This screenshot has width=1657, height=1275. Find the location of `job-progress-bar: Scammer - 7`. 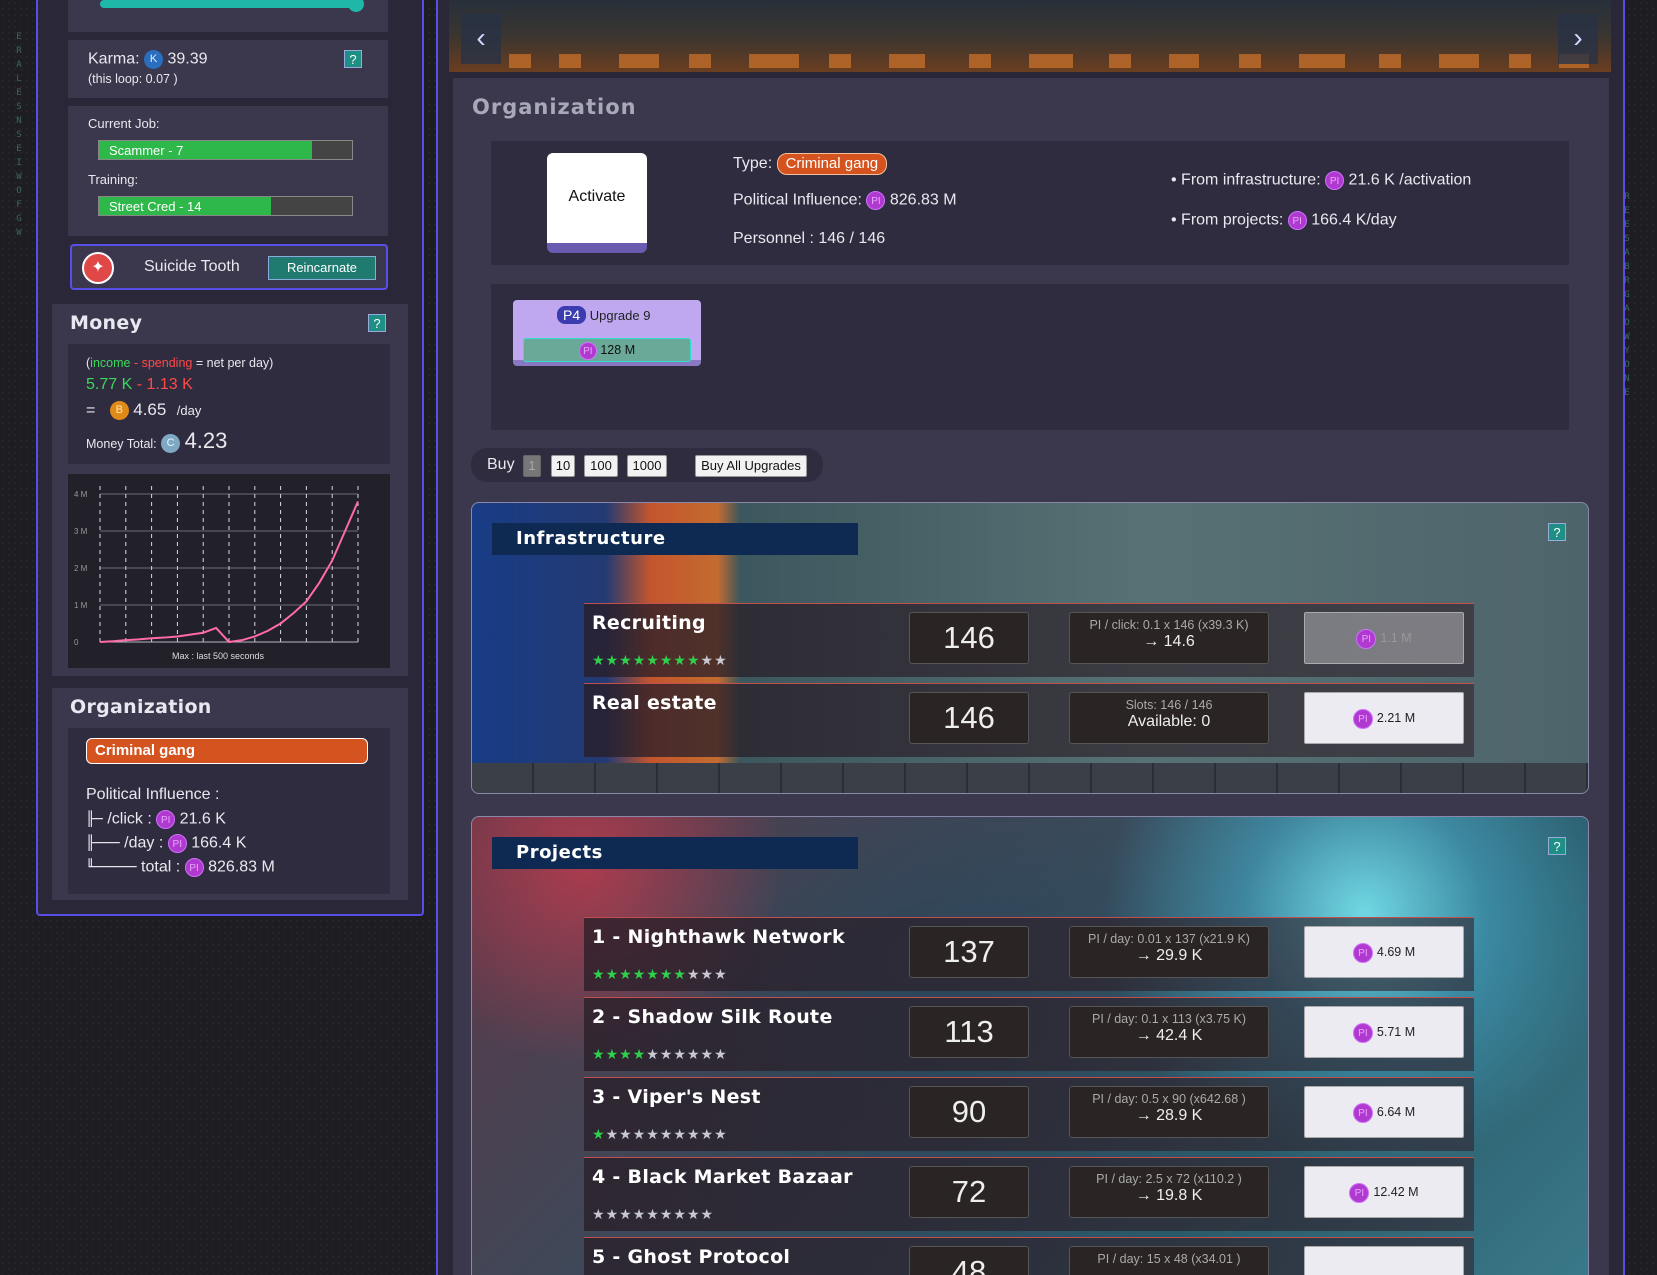

job-progress-bar: Scammer - 7 is located at coordinates (225, 150).